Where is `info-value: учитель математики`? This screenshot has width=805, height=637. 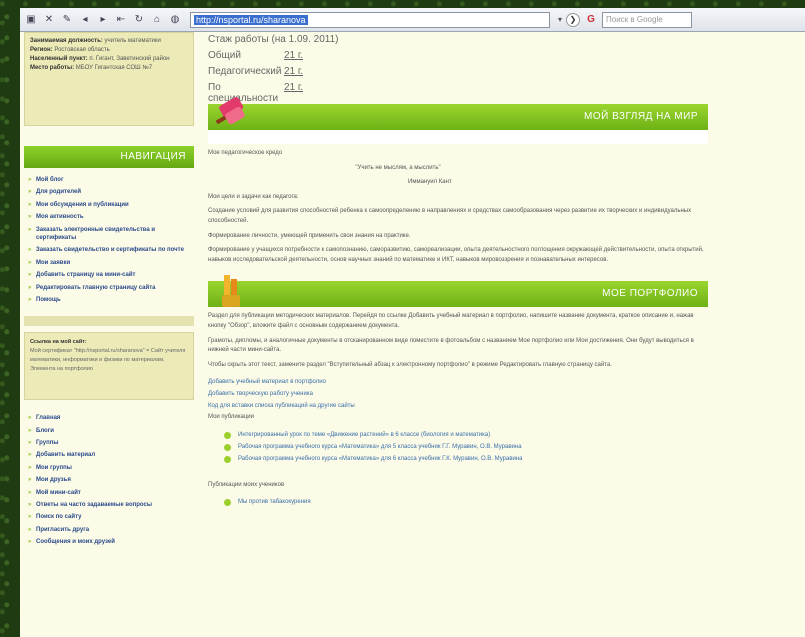
info-value: учитель математики is located at coordinates (132, 41).